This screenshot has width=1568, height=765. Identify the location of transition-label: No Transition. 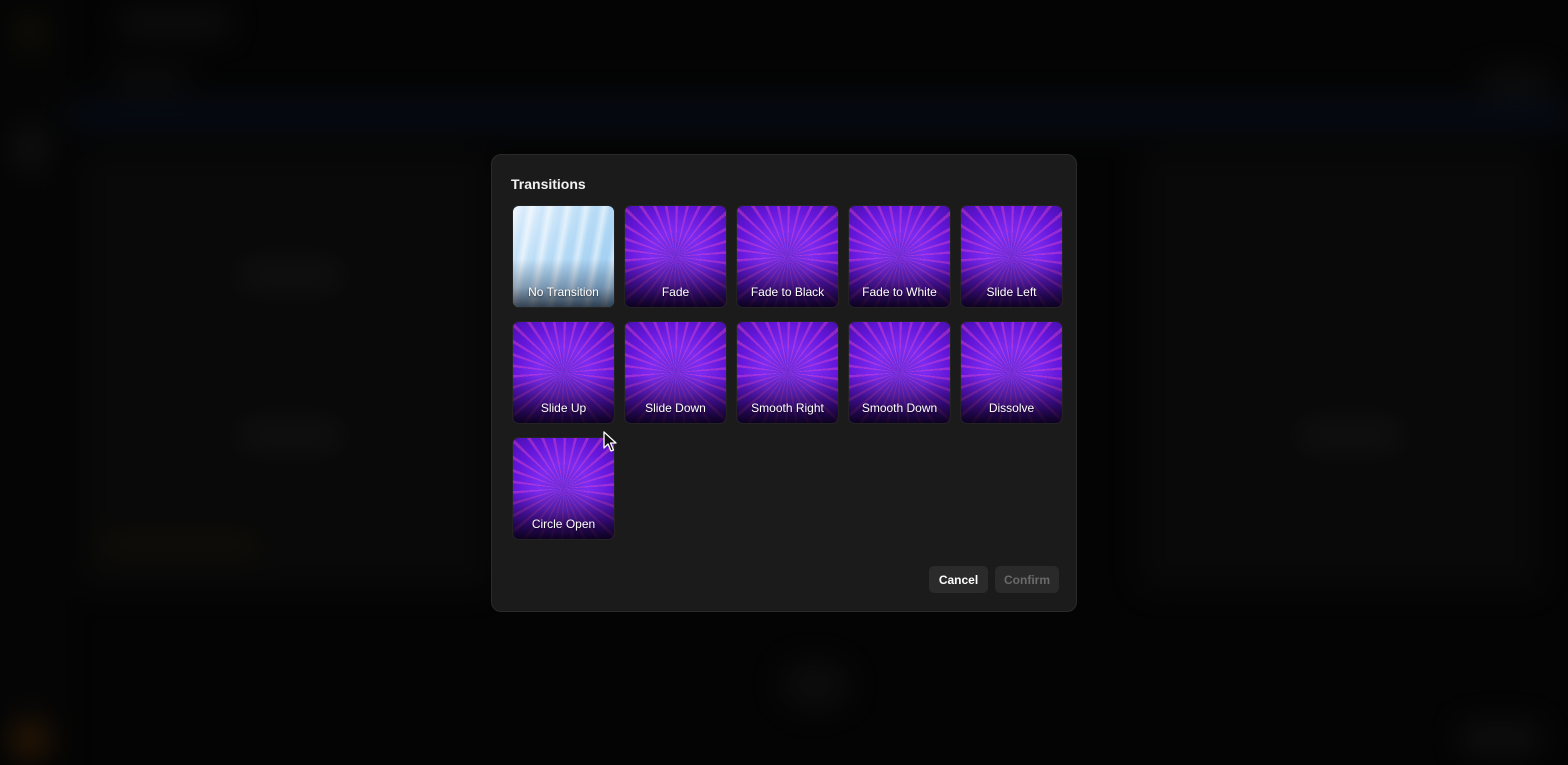
(563, 292).